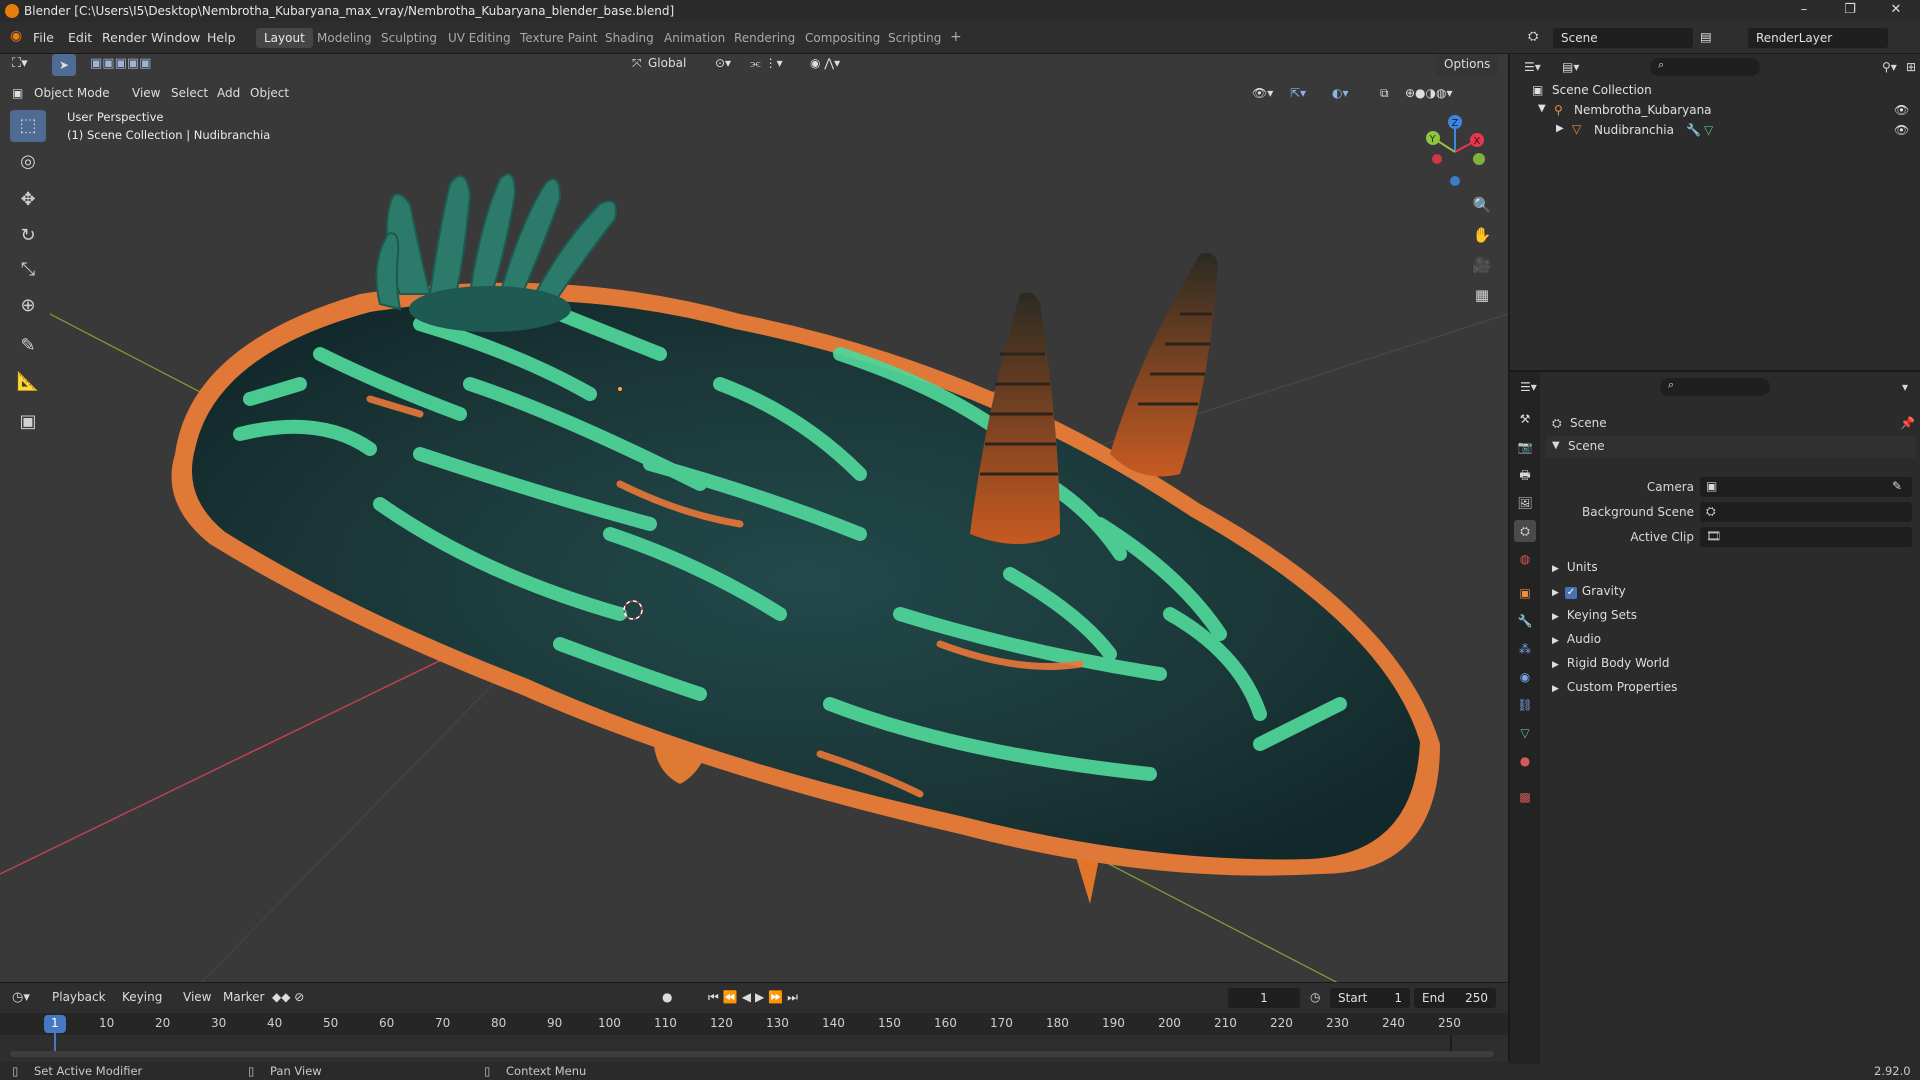 The image size is (1920, 1080). I want to click on visibility-icon: 👁▾, so click(1262, 93).